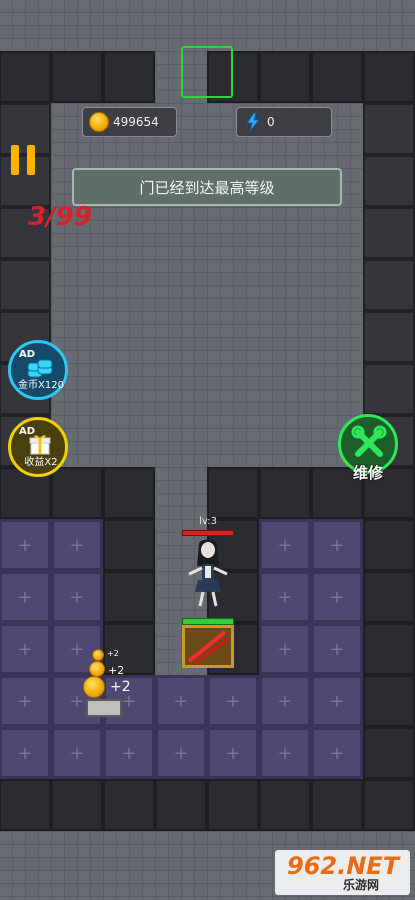 This screenshot has width=415, height=900. Describe the element at coordinates (208, 573) in the screenshot. I see `ghost-girl-character` at that location.